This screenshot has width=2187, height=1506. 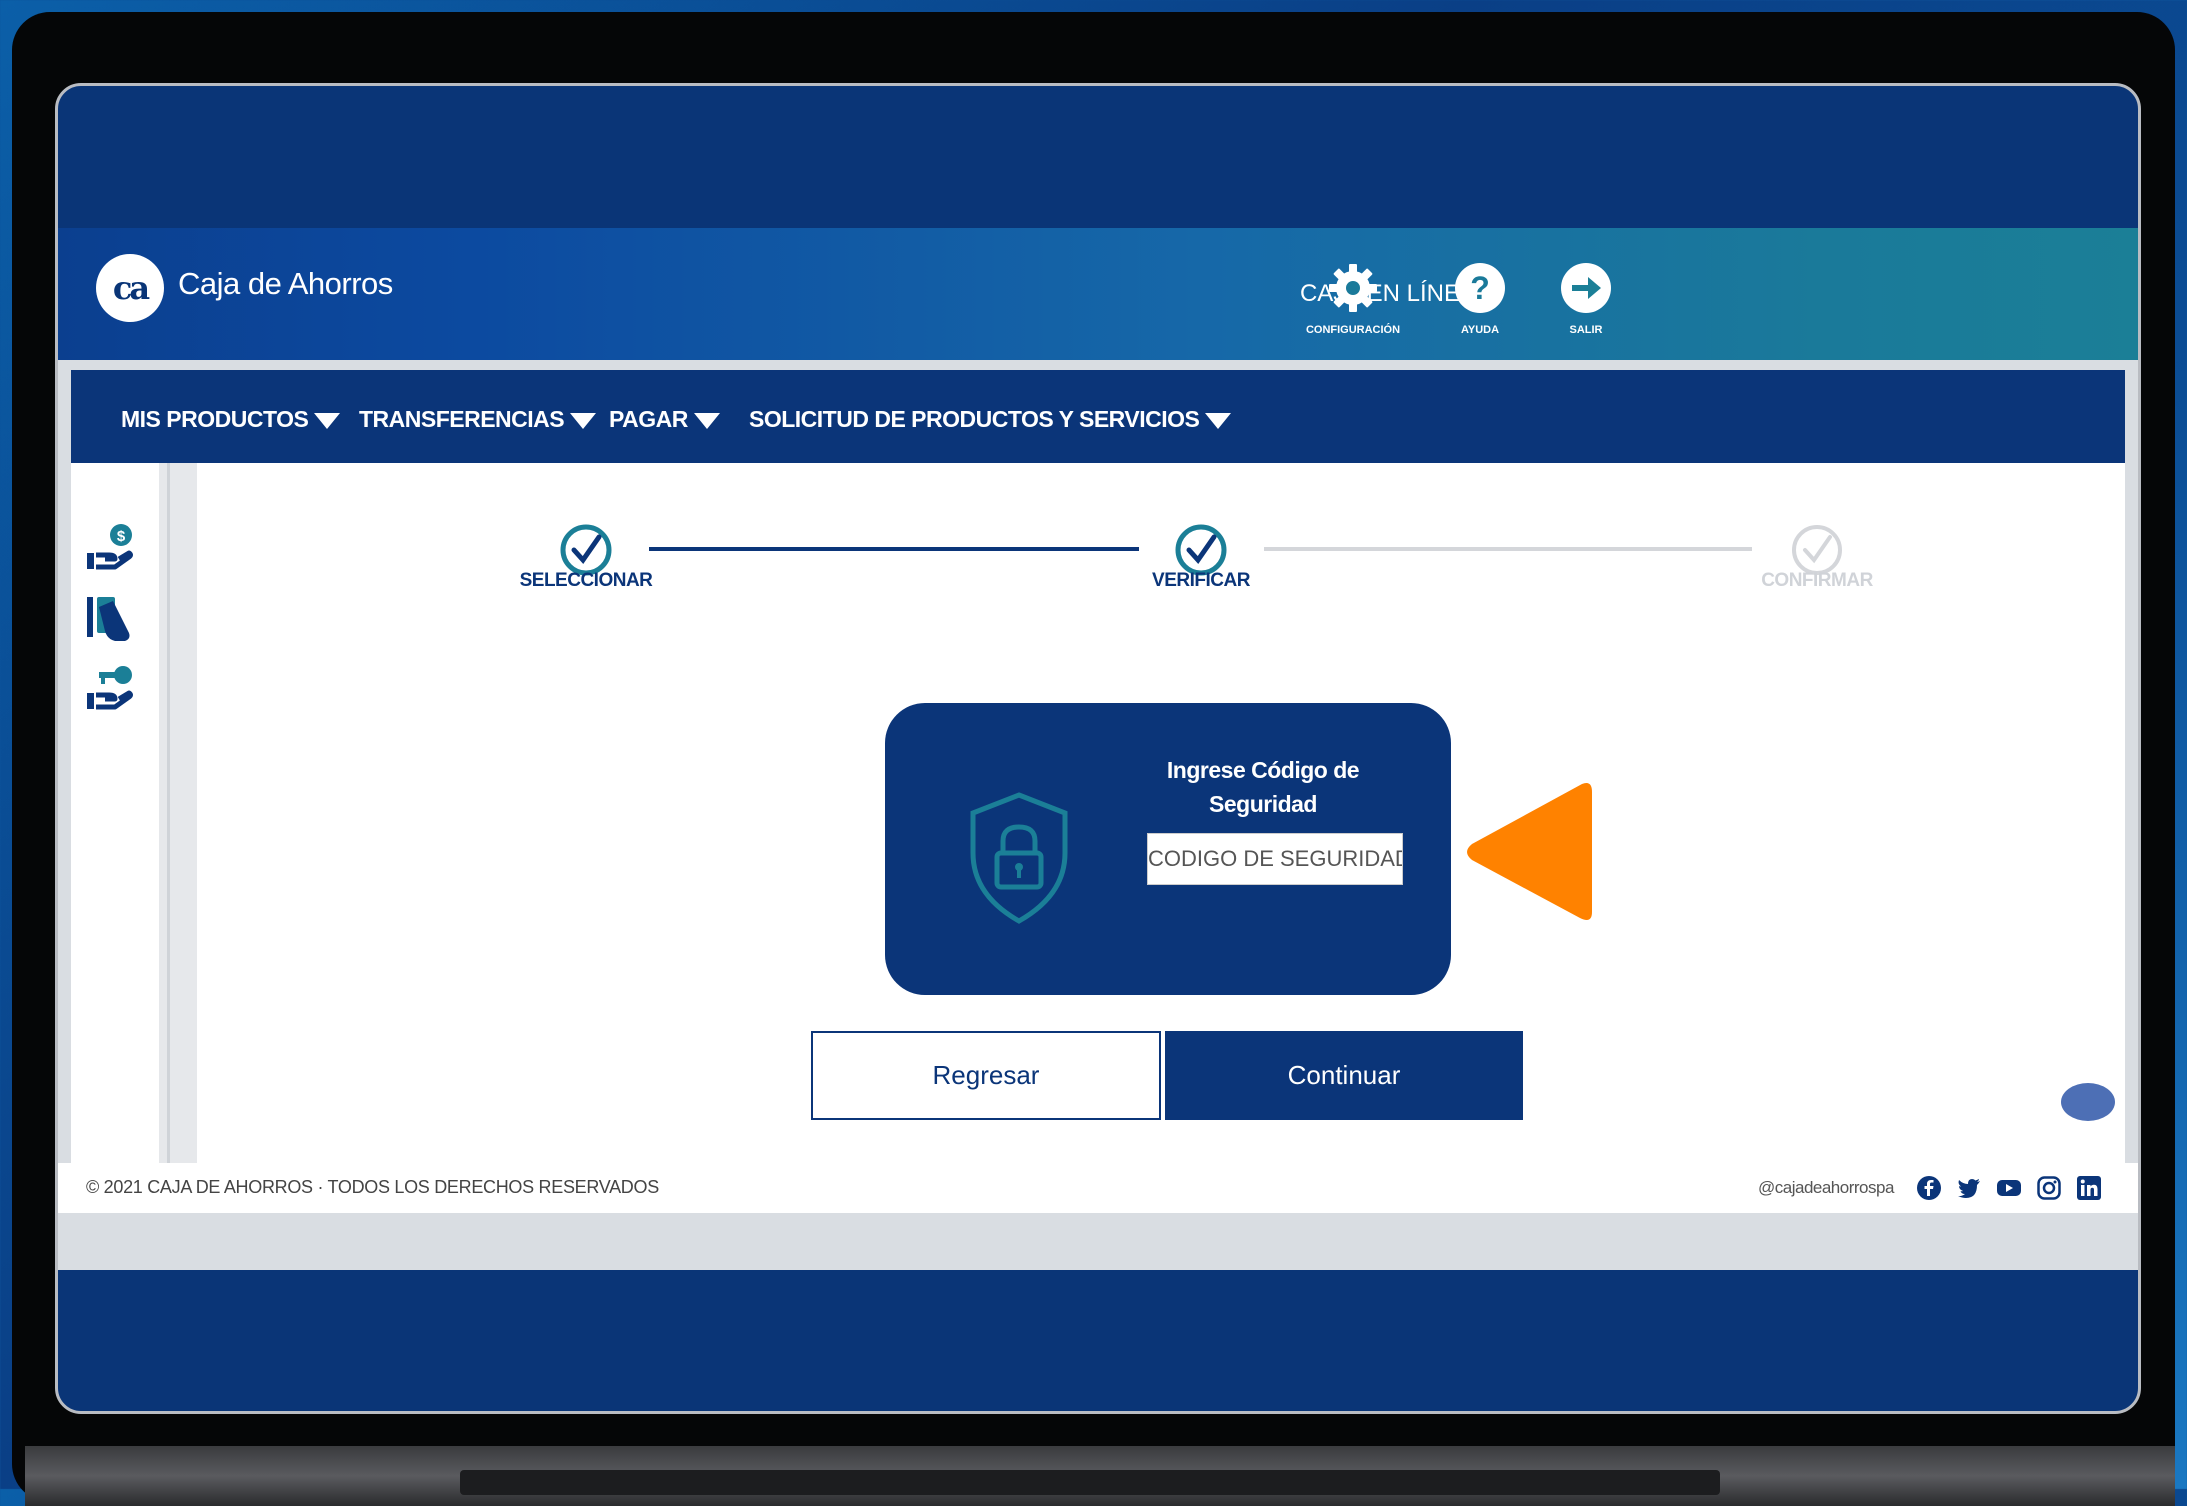 I want to click on stepper-line-done, so click(x=894, y=549).